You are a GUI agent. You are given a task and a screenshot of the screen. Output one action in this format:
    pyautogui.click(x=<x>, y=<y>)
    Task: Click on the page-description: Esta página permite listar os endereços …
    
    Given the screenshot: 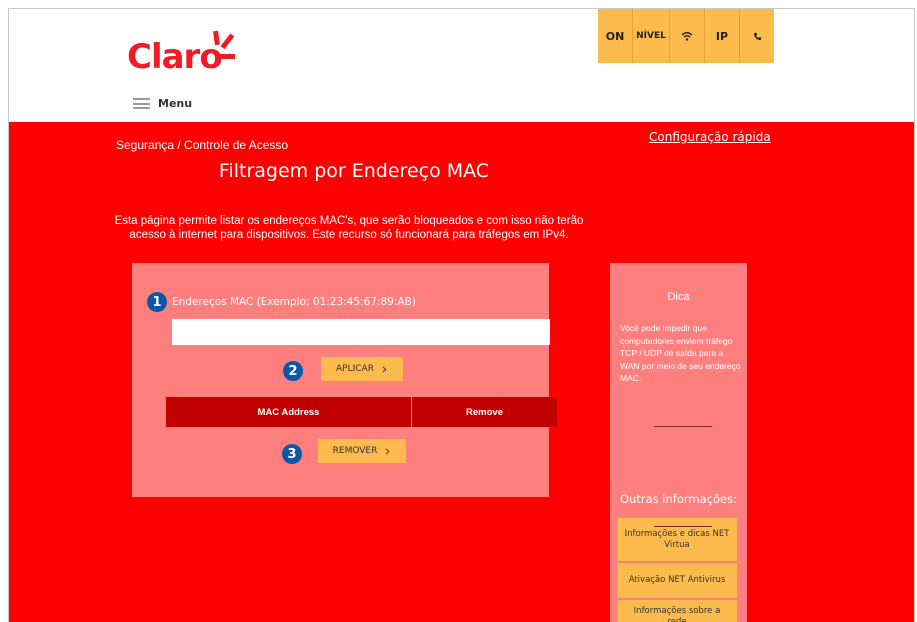 What is the action you would take?
    pyautogui.click(x=349, y=228)
    